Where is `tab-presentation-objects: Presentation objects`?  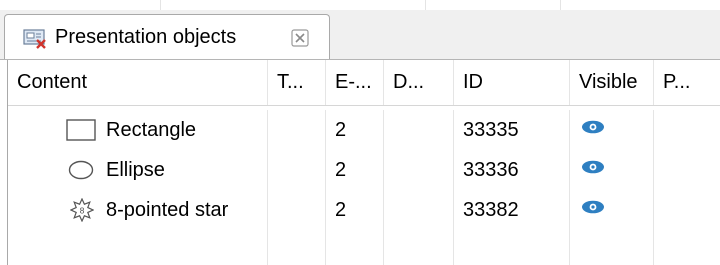 tab-presentation-objects: Presentation objects is located at coordinates (167, 36).